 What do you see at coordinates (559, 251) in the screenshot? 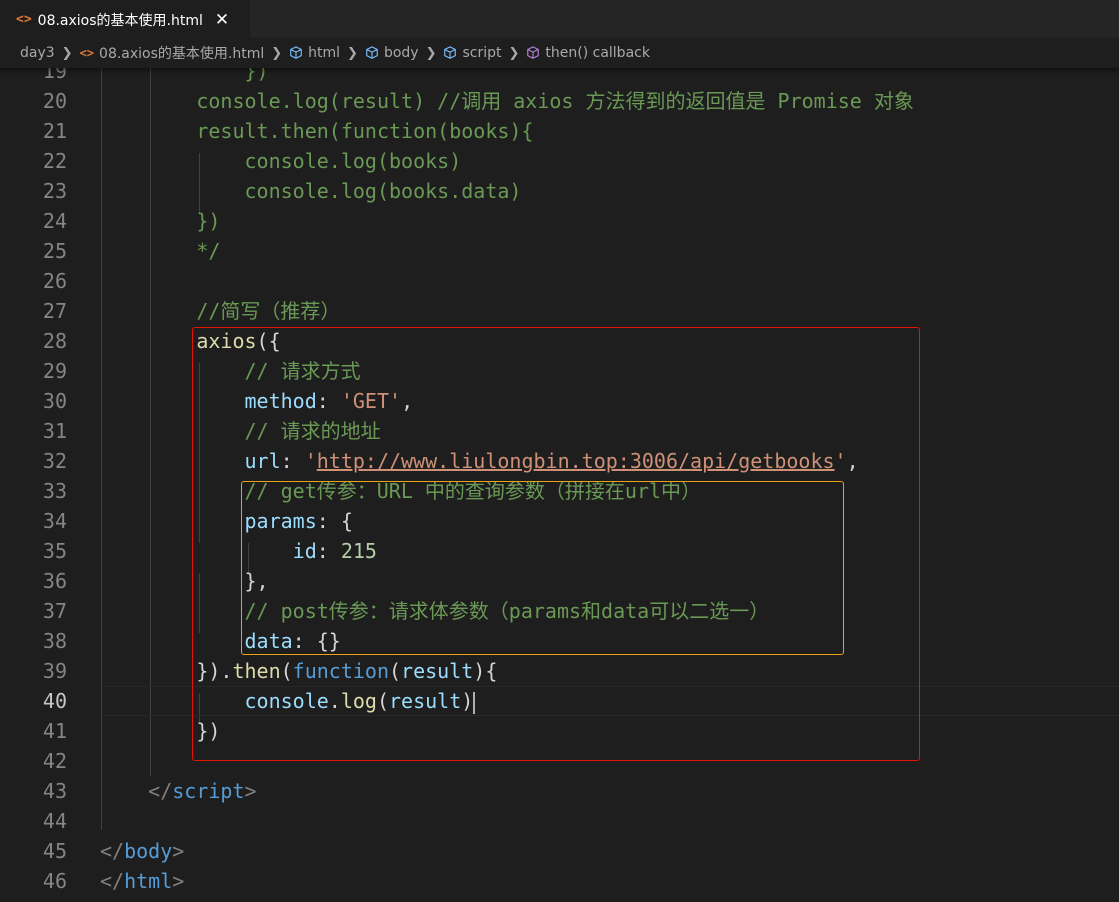
I see `code-line: 25 */` at bounding box center [559, 251].